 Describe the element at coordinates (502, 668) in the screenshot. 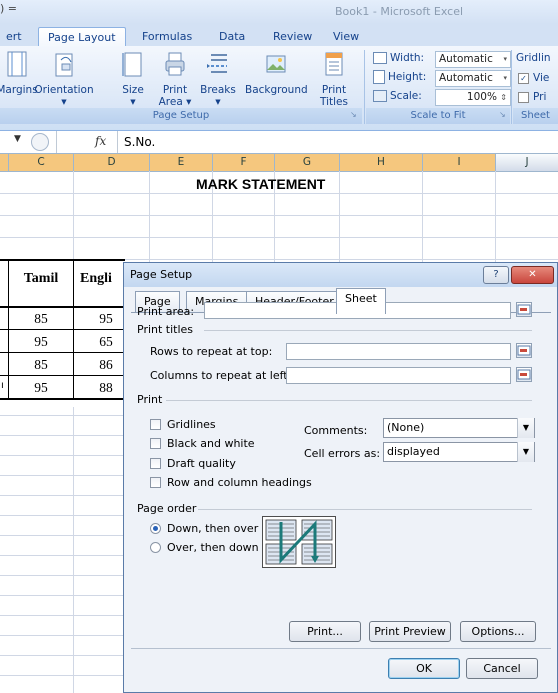

I see `cancel-button: Cancel` at that location.